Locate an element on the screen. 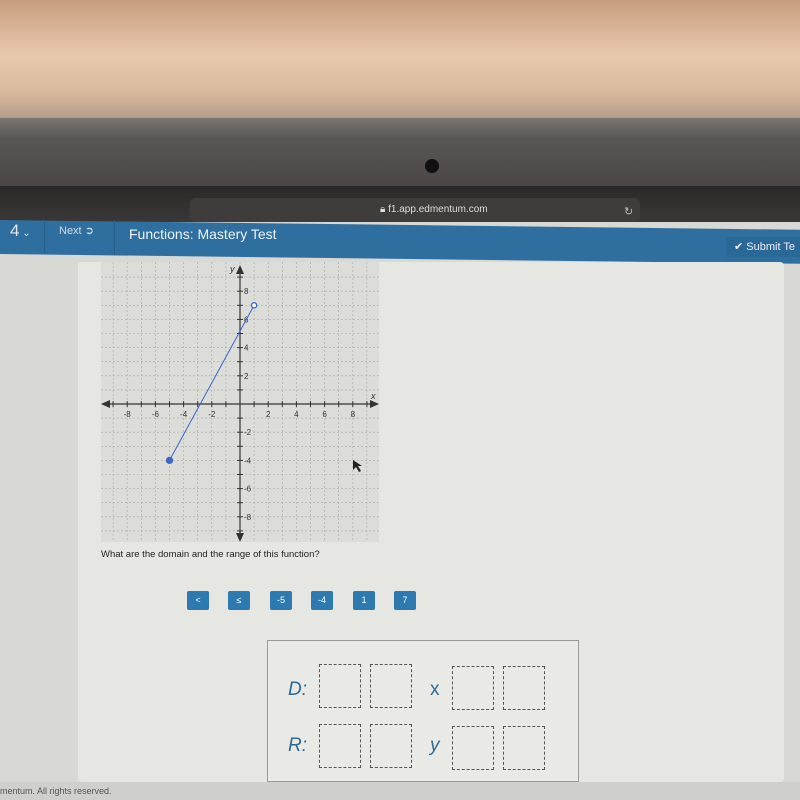  answer-area: D: x R: y is located at coordinates (423, 711).